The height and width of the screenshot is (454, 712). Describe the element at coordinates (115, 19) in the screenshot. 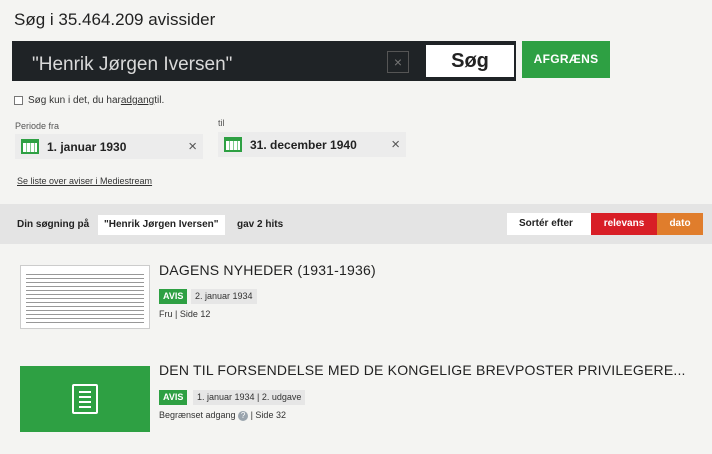

I see `page-title: Søg i 35.464.209 avissider` at that location.